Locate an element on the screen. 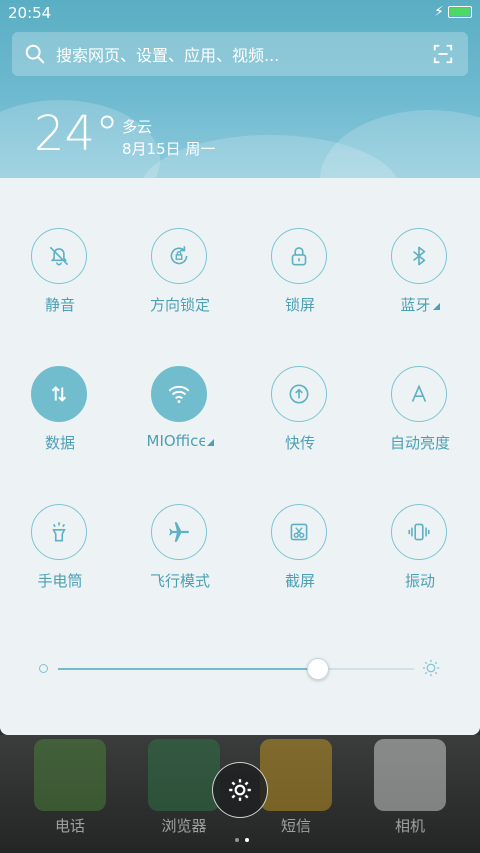  toggle-label: 蓝牙 is located at coordinates (420, 304).